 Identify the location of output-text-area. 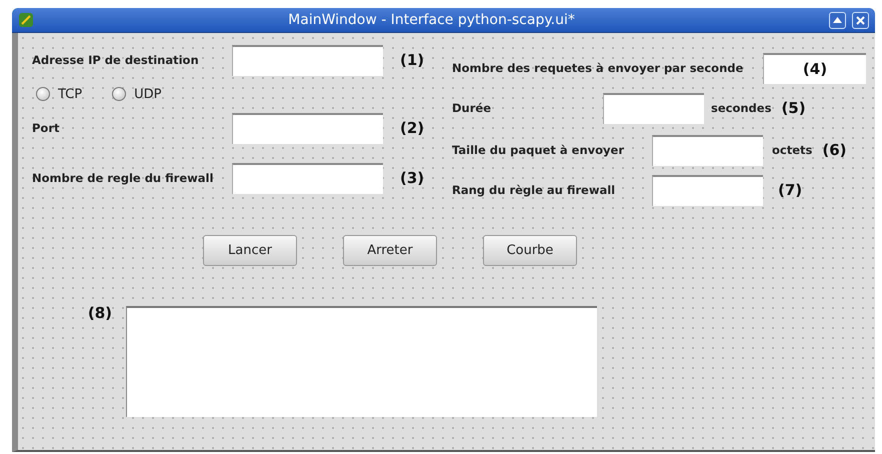
(361, 361).